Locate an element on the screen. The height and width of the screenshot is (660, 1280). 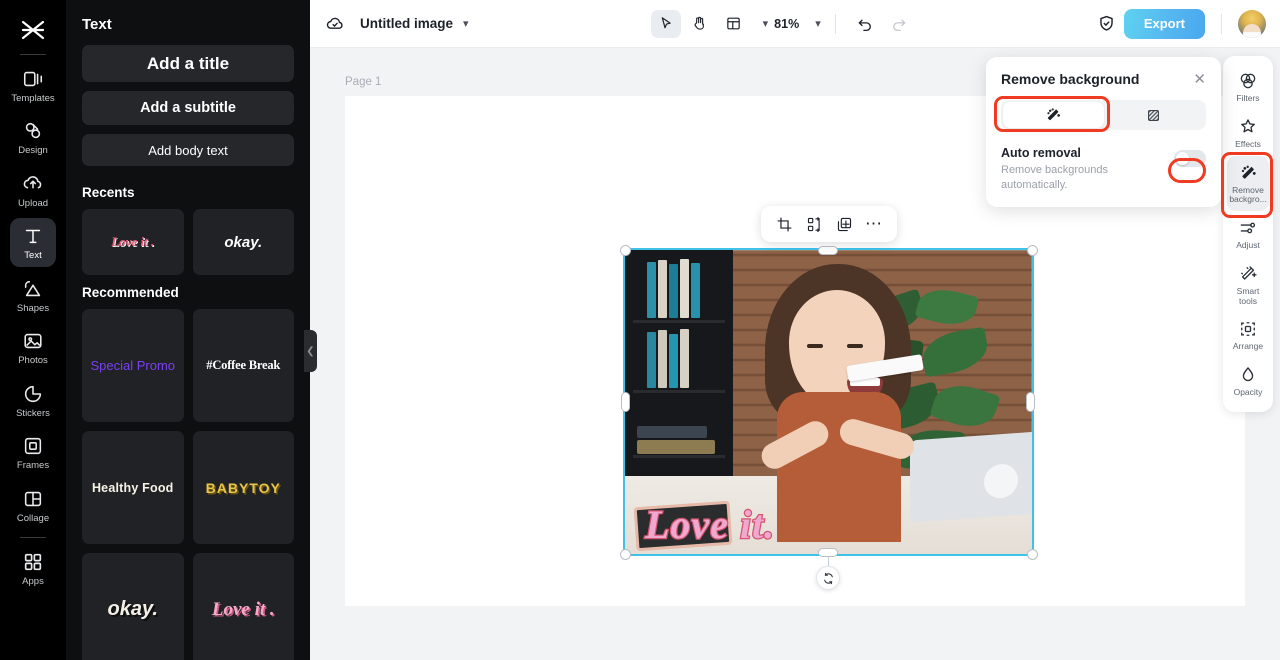
text-icon is located at coordinates (33, 237).